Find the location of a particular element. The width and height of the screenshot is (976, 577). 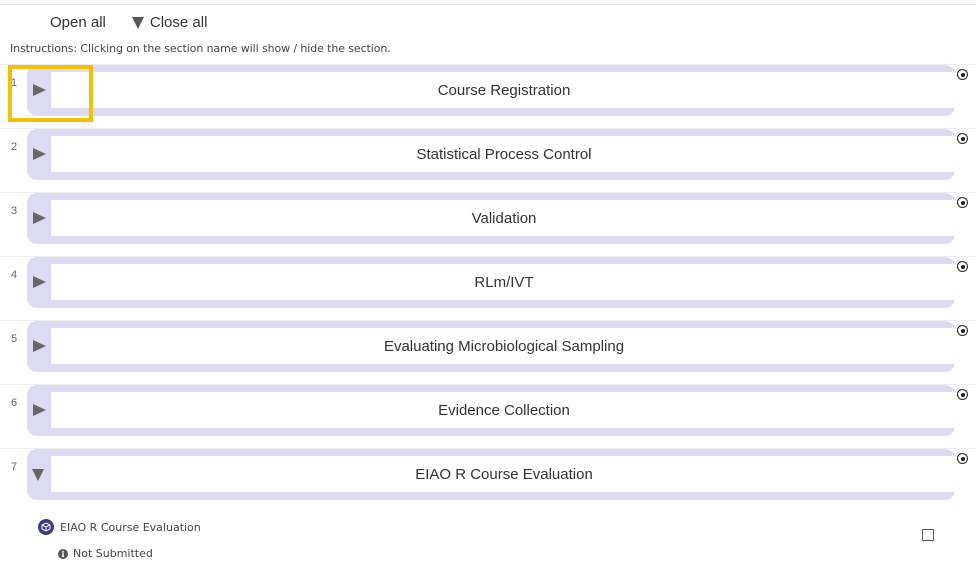

section-number: 6 is located at coordinates (14, 403).